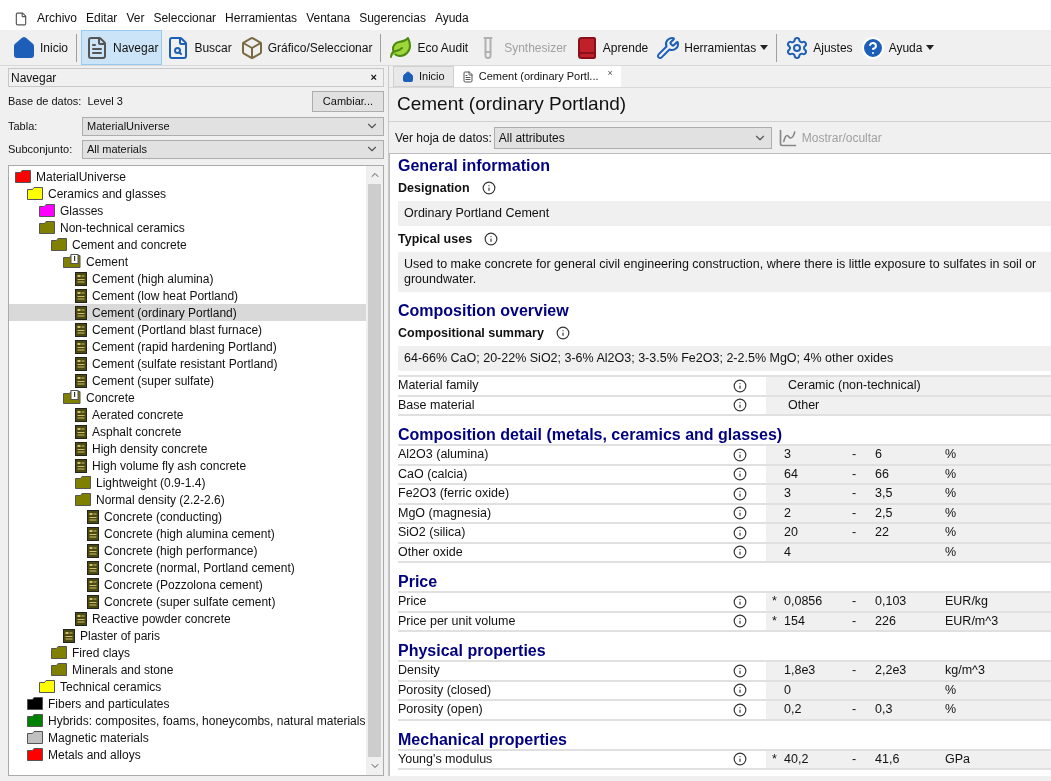 The width and height of the screenshot is (1051, 781). Describe the element at coordinates (774, 759) in the screenshot. I see `estimate-mark: *` at that location.